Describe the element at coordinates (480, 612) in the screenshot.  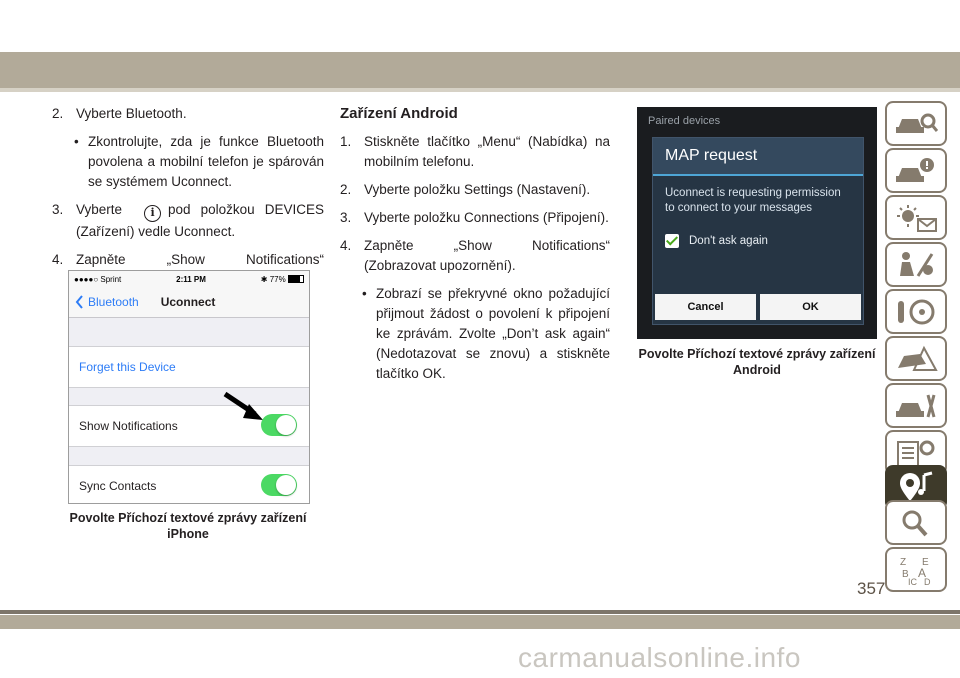
I see `footer-line` at that location.